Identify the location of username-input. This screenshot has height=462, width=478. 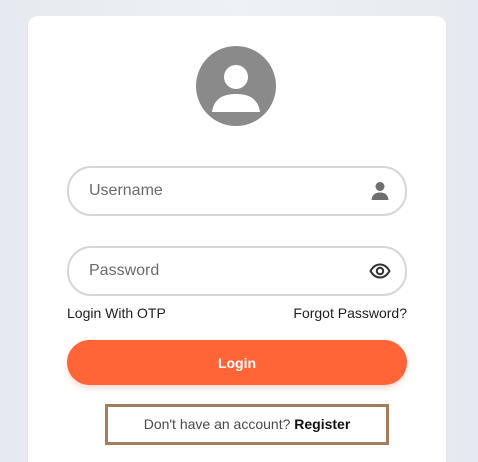
(219, 191).